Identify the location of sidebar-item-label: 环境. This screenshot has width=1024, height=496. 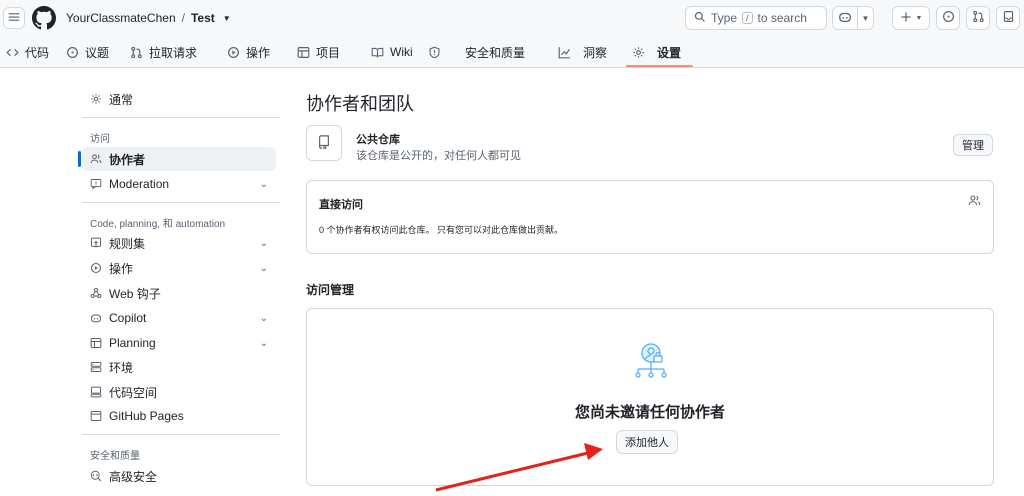
(121, 367).